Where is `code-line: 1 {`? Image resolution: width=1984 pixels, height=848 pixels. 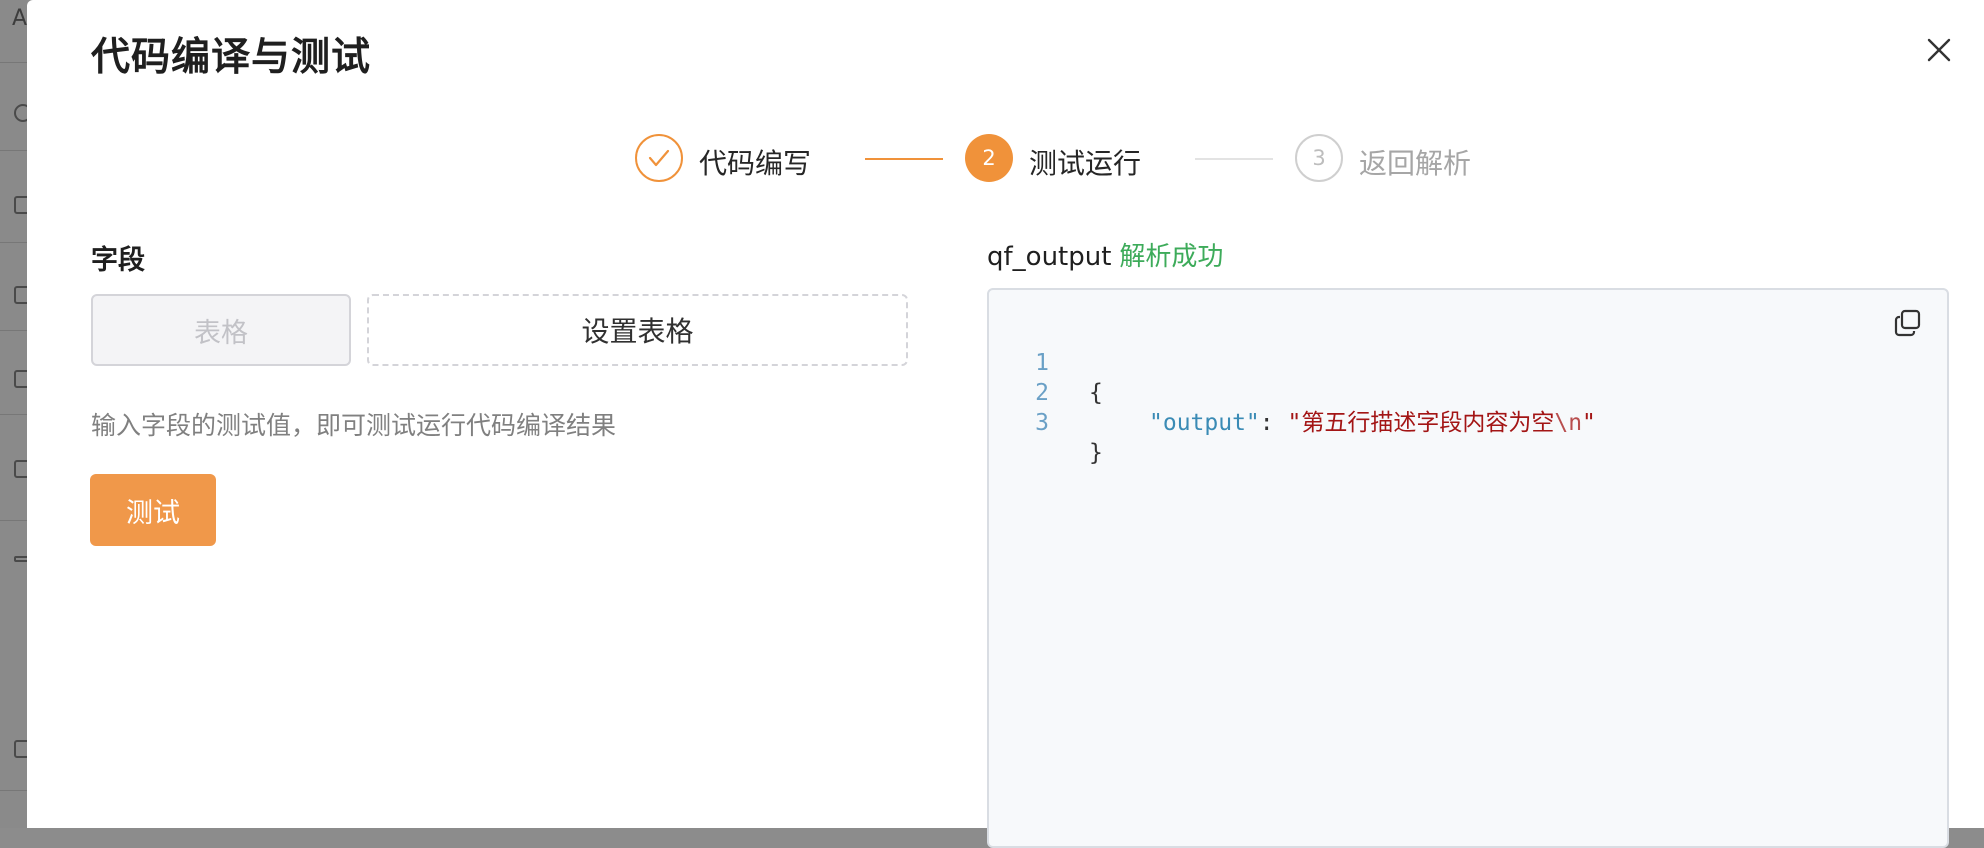 code-line: 1 { is located at coordinates (1439, 362).